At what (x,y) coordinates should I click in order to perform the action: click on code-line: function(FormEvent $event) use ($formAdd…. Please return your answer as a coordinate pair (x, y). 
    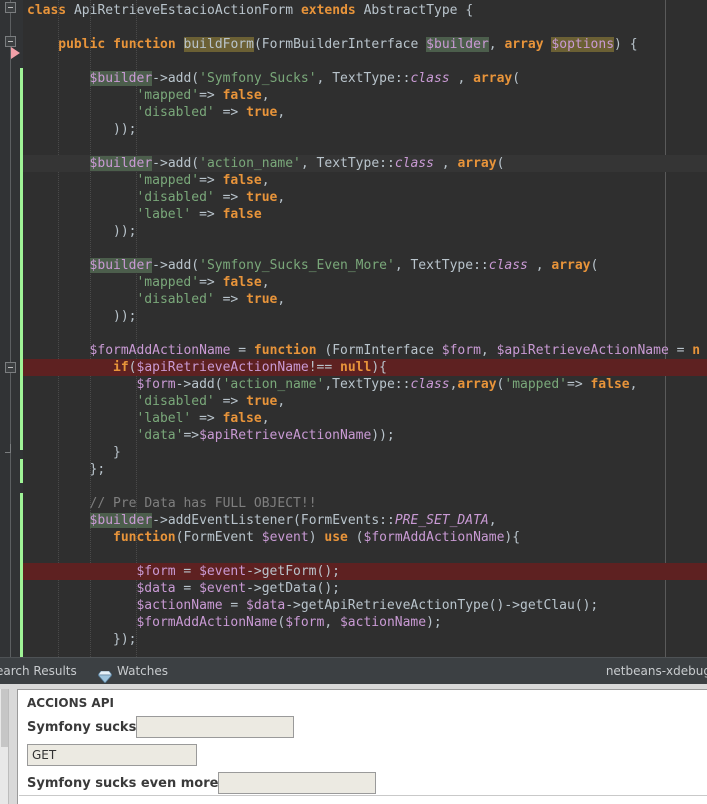
    Looking at the image, I should click on (316, 537).